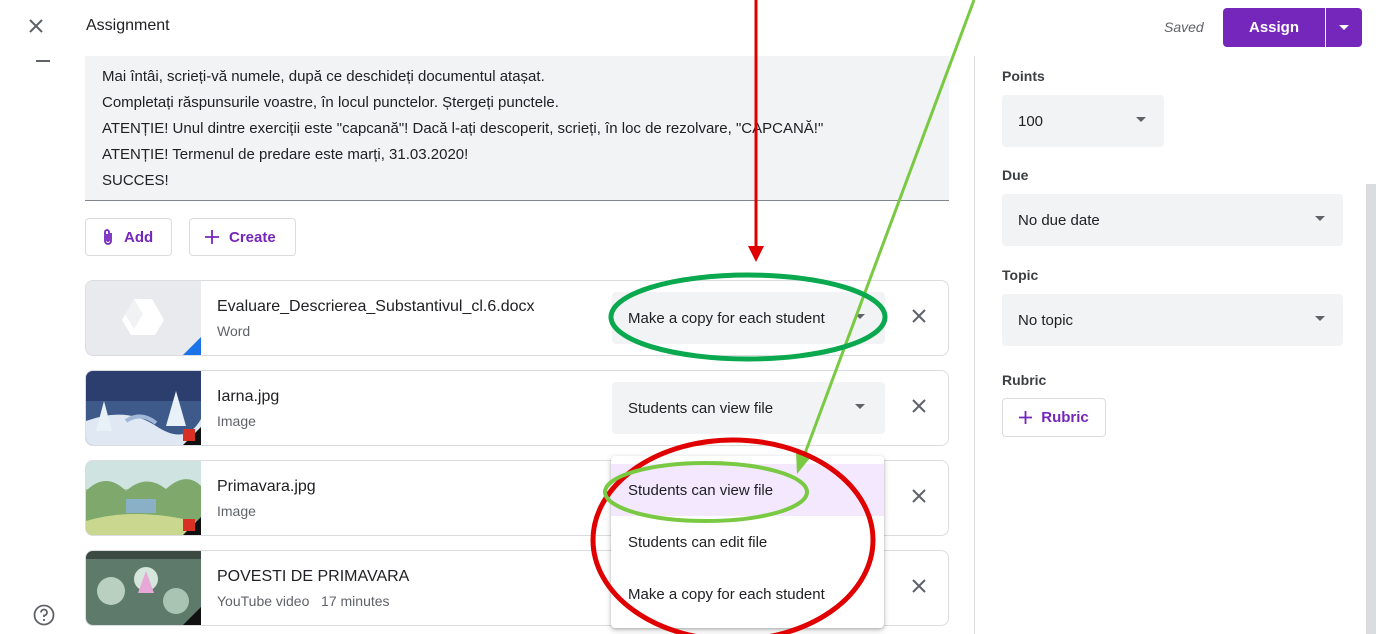 The image size is (1376, 634). What do you see at coordinates (135, 180) in the screenshot?
I see `instruction-line: SUCCES!` at bounding box center [135, 180].